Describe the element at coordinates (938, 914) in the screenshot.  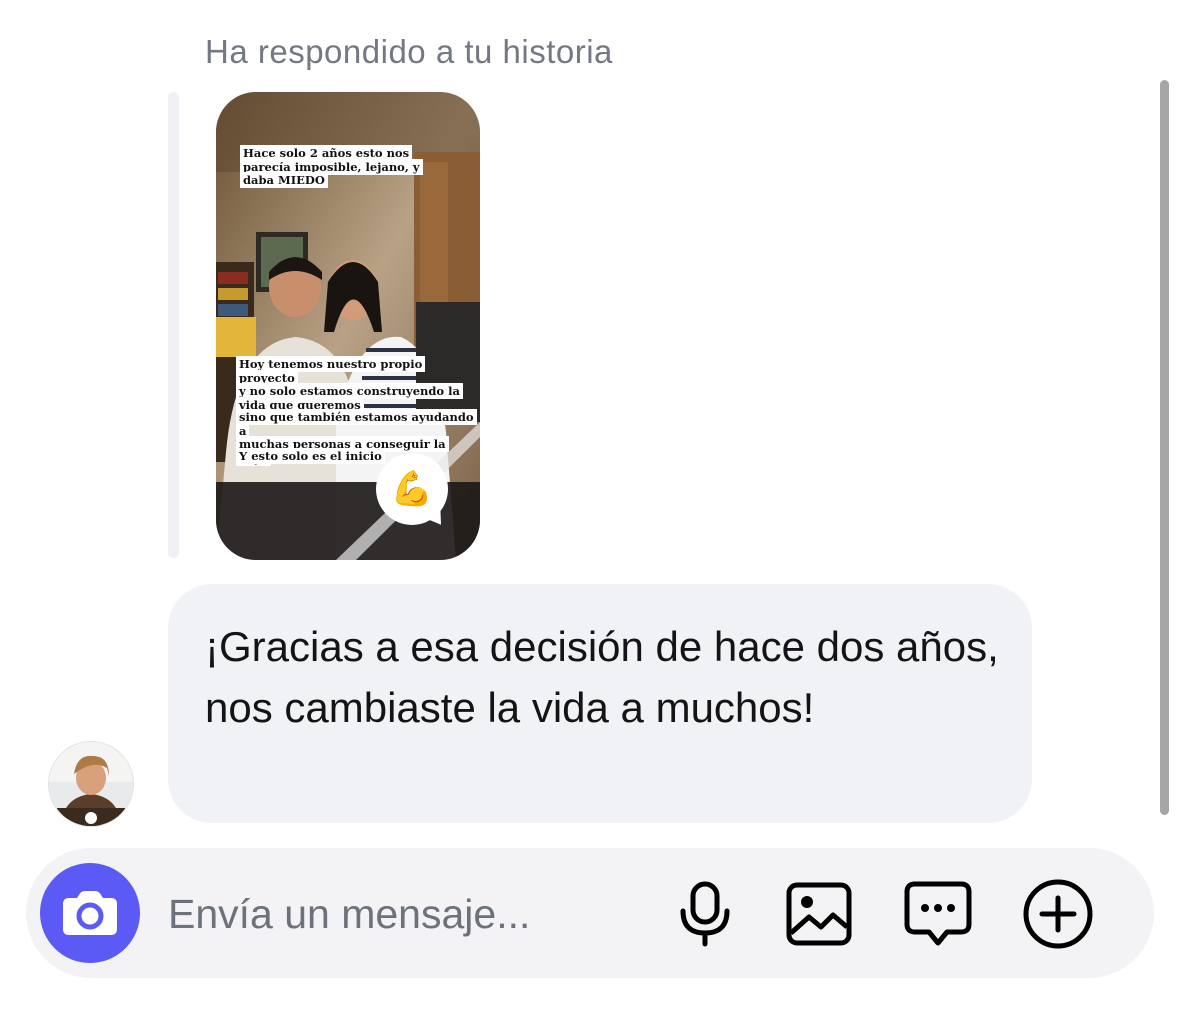
I see `chat-bubble-dots-icon` at that location.